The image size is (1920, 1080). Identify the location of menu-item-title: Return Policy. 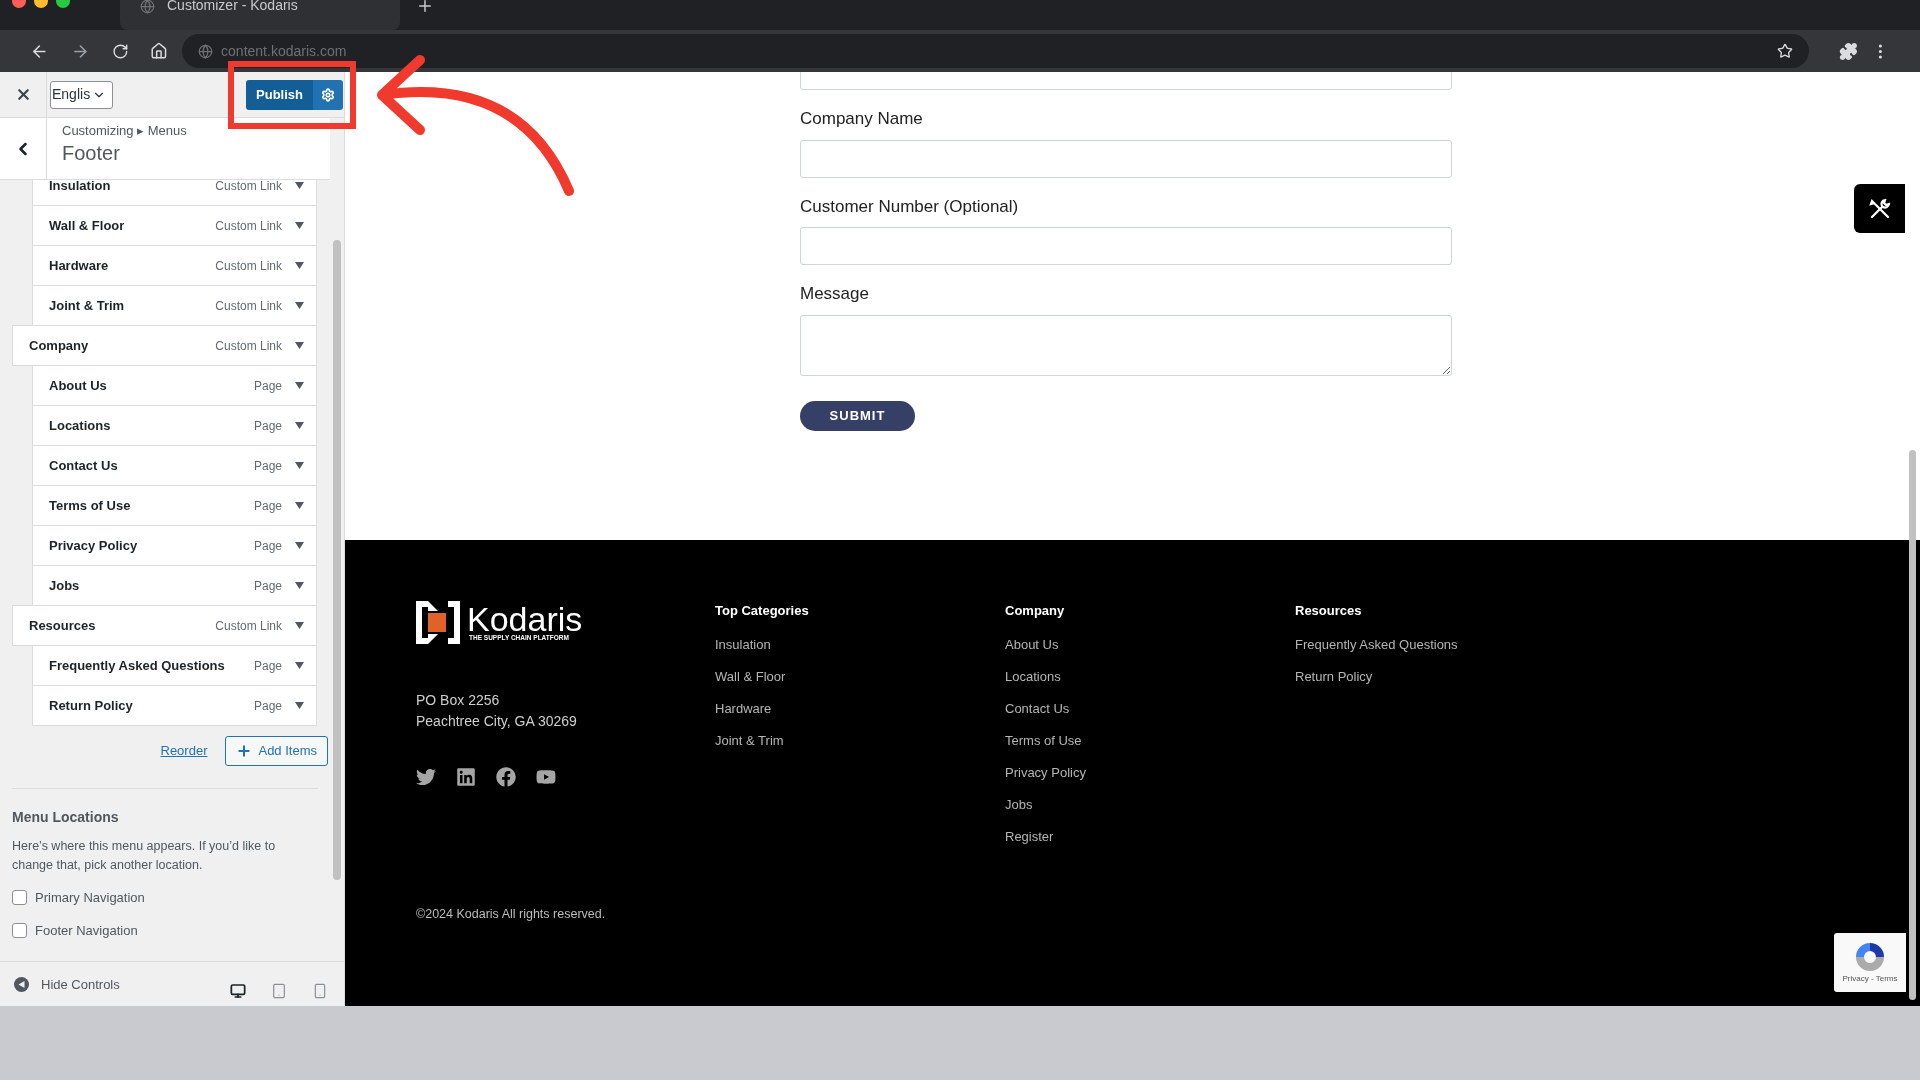
(91, 705).